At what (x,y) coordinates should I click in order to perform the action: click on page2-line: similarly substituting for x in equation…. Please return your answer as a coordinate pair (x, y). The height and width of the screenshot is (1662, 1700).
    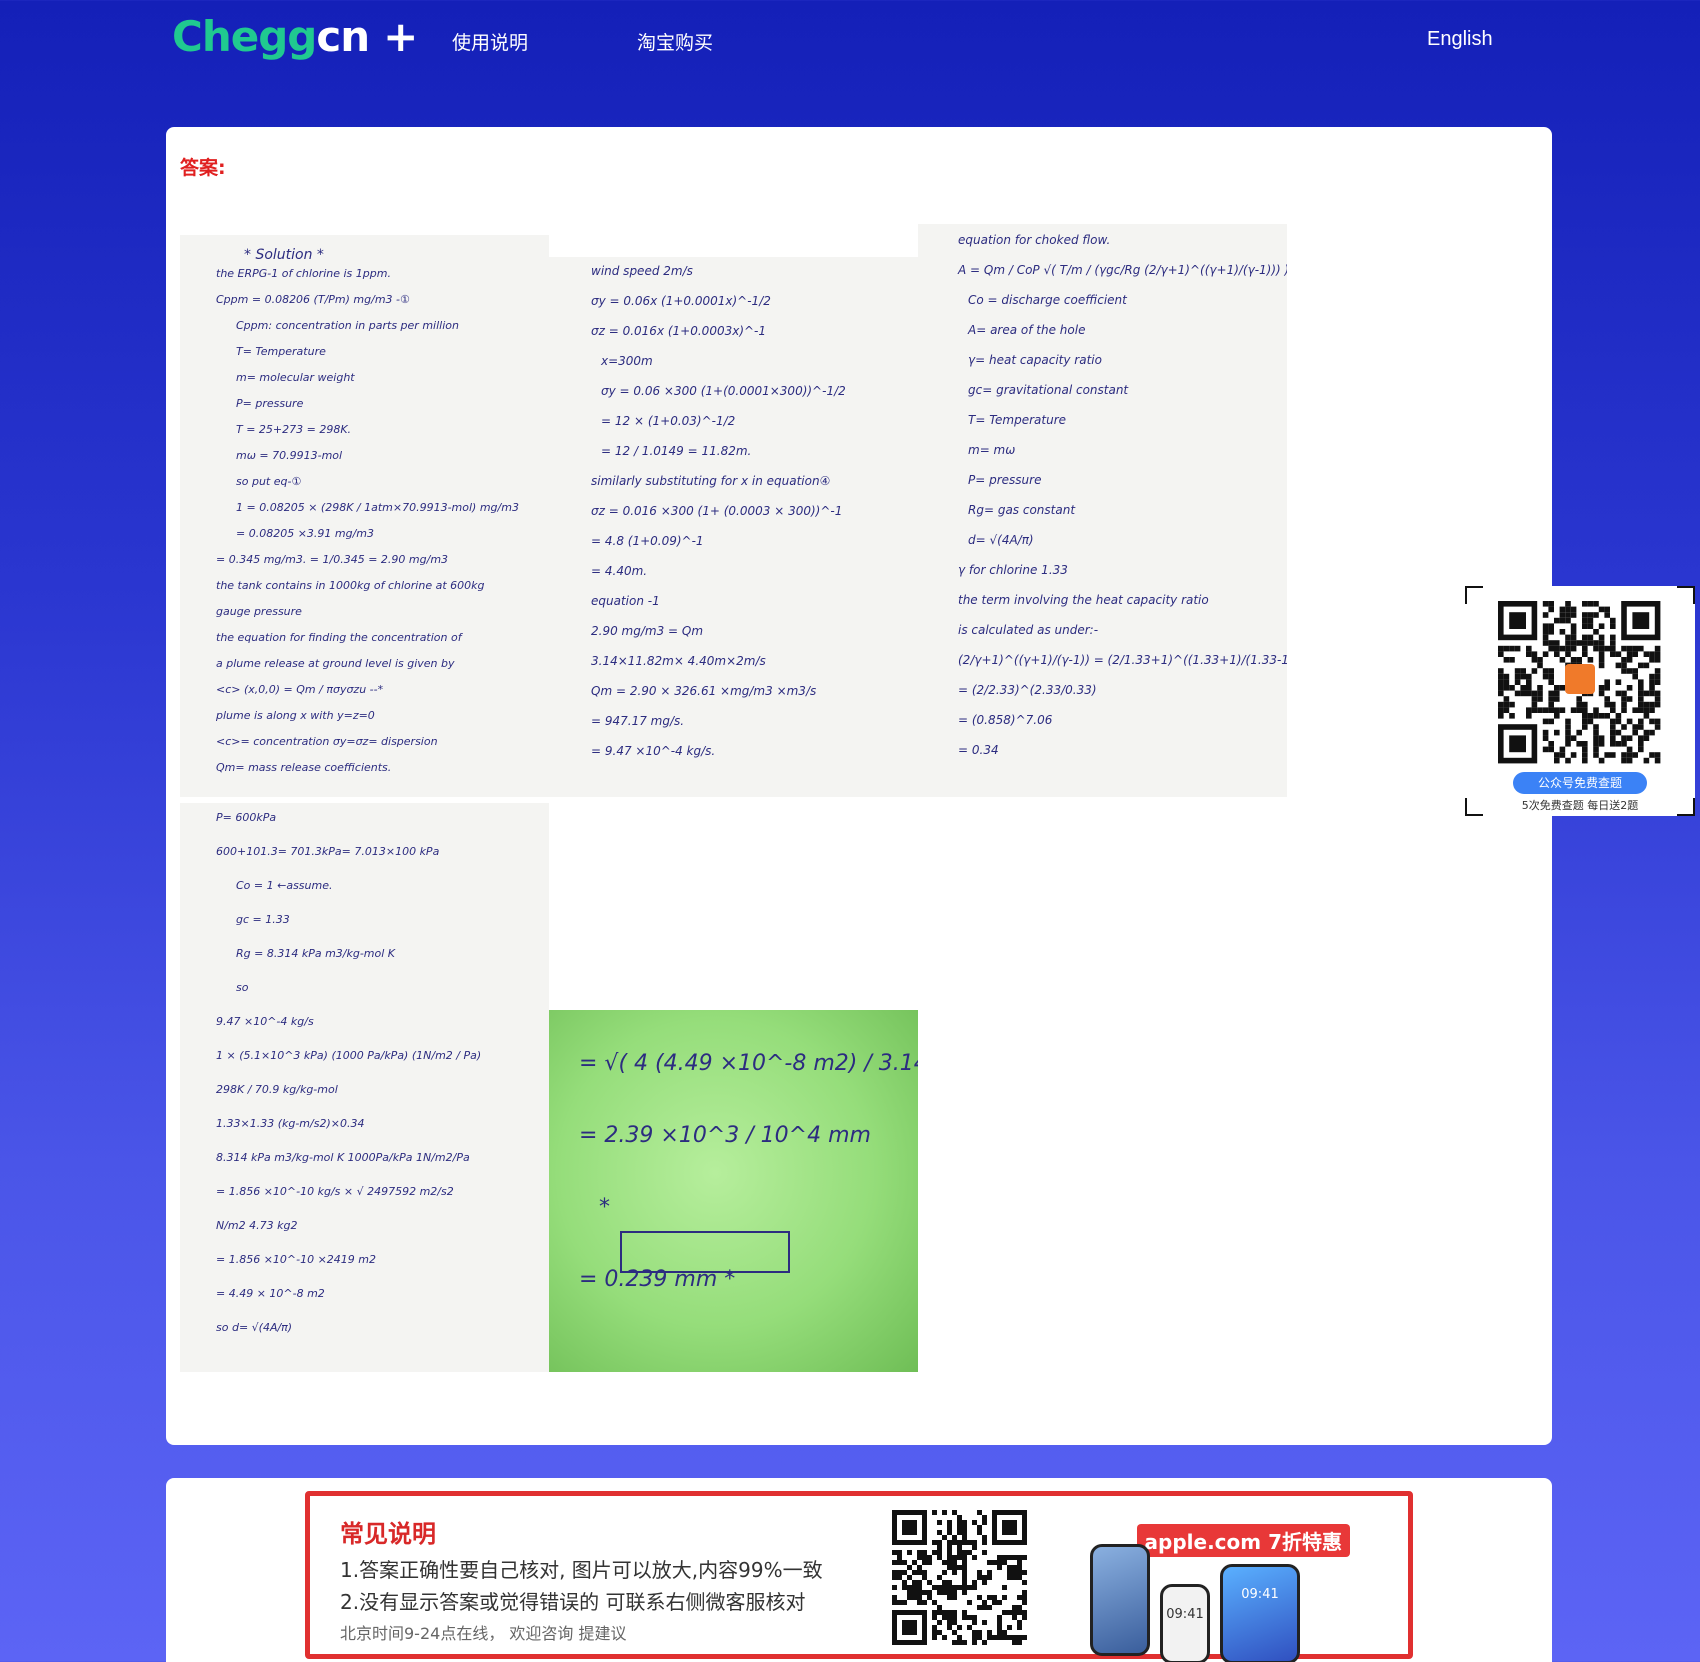
    Looking at the image, I should click on (710, 481).